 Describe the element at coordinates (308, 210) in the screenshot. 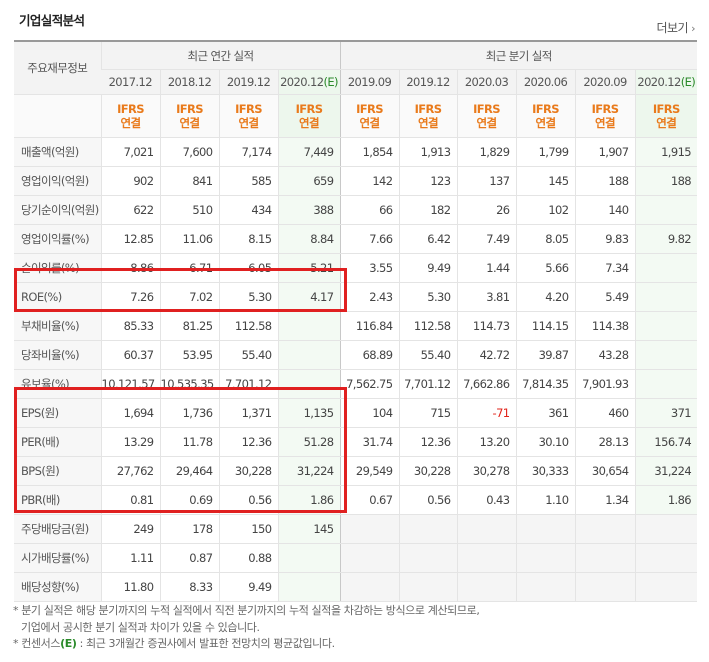

I see `value-cell: 388` at that location.